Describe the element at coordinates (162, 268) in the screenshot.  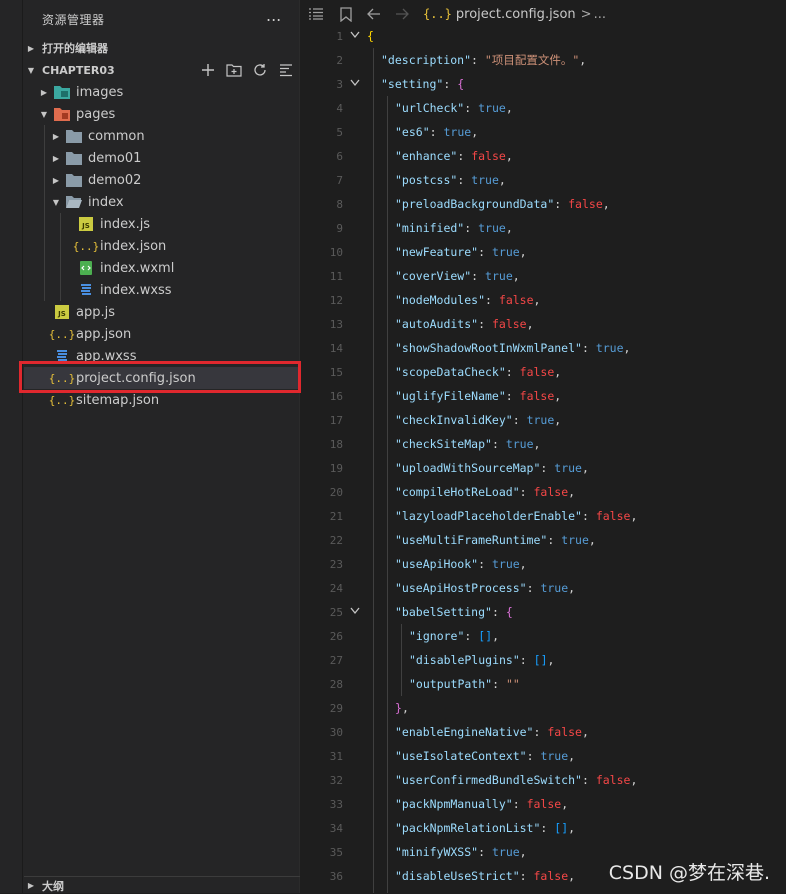
I see `tree-item-index-wxml: index.wxml` at that location.